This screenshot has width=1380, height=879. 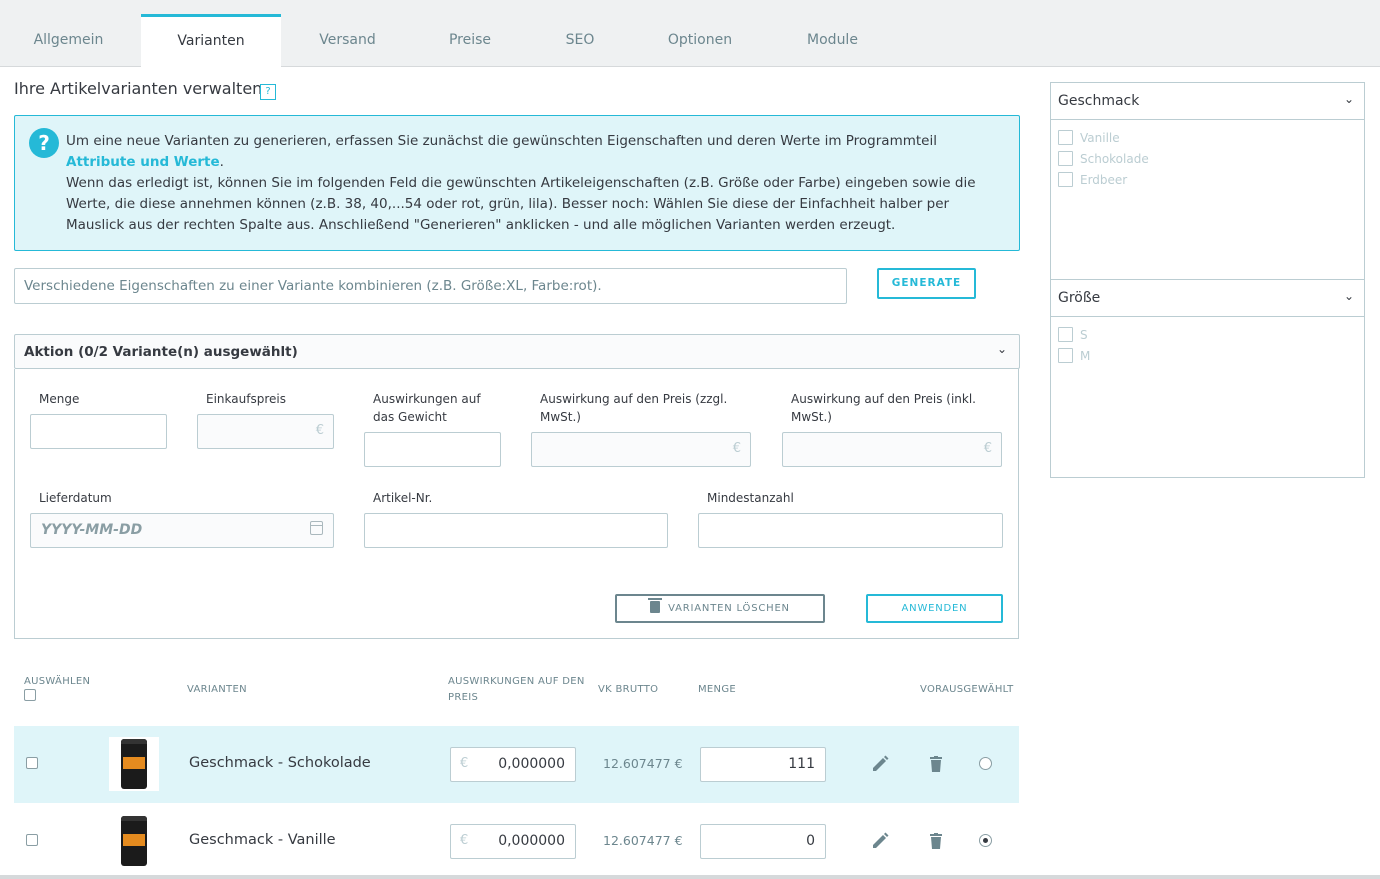 What do you see at coordinates (44, 143) in the screenshot?
I see `question-icon: ?` at bounding box center [44, 143].